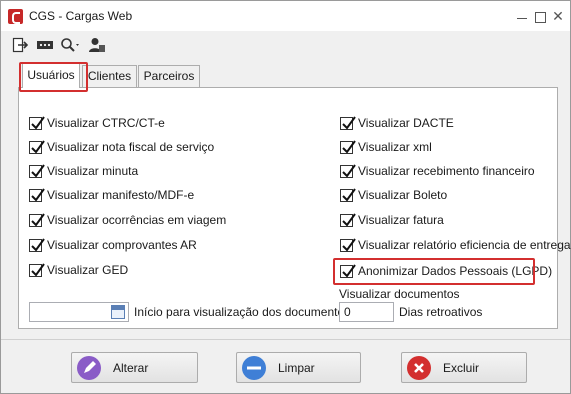 The width and height of the screenshot is (571, 394). Describe the element at coordinates (522, 16) in the screenshot. I see `minimize-button` at that location.